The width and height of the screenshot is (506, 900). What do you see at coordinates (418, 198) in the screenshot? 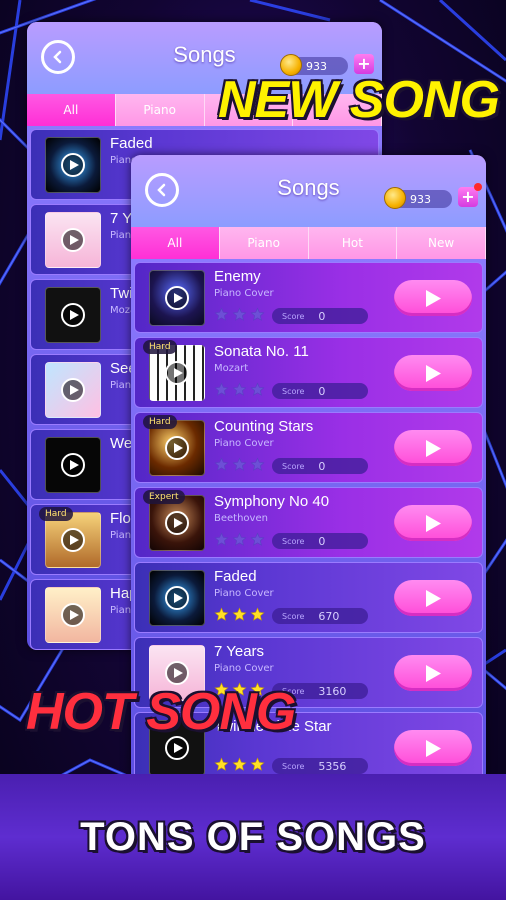
I see `coin-balance: 933` at bounding box center [418, 198].